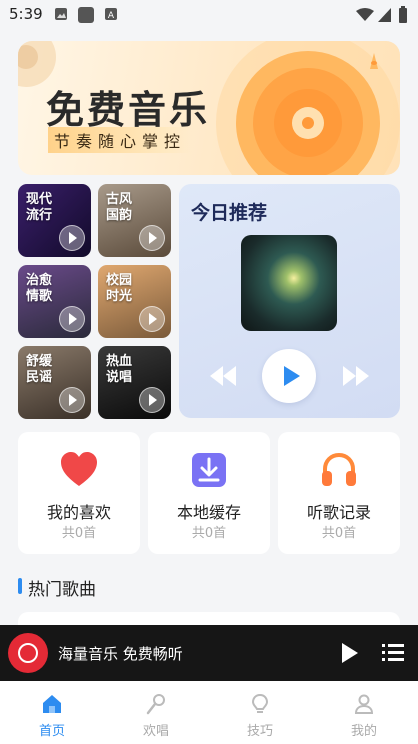 The height and width of the screenshot is (744, 418). I want to click on tile-label: 热血 说唱, so click(119, 369).